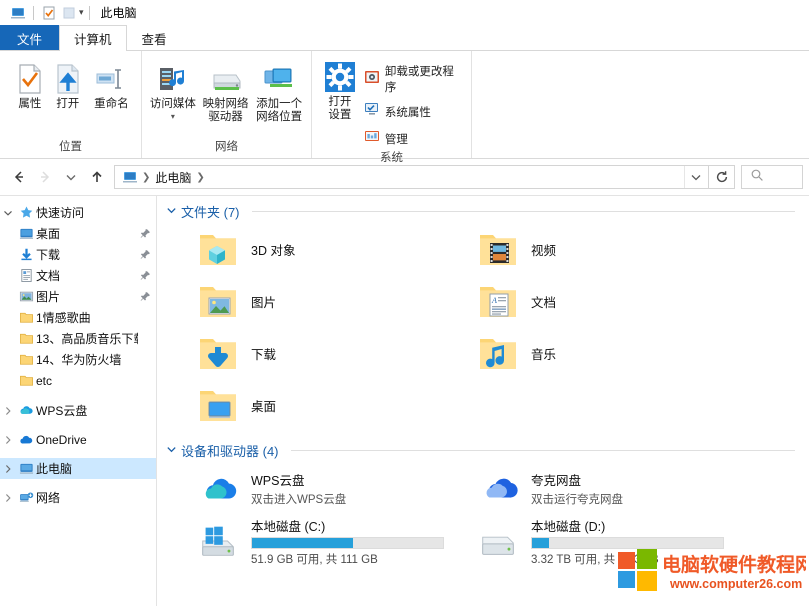  What do you see at coordinates (498, 488) in the screenshot?
I see `quark-cloud-drive-icon` at bounding box center [498, 488].